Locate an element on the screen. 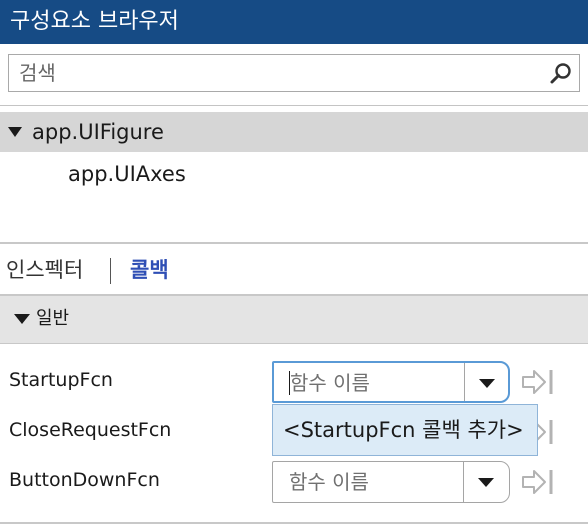 Image resolution: width=588 pixels, height=528 pixels. window-title: 구성요소 브라우저 is located at coordinates (294, 22).